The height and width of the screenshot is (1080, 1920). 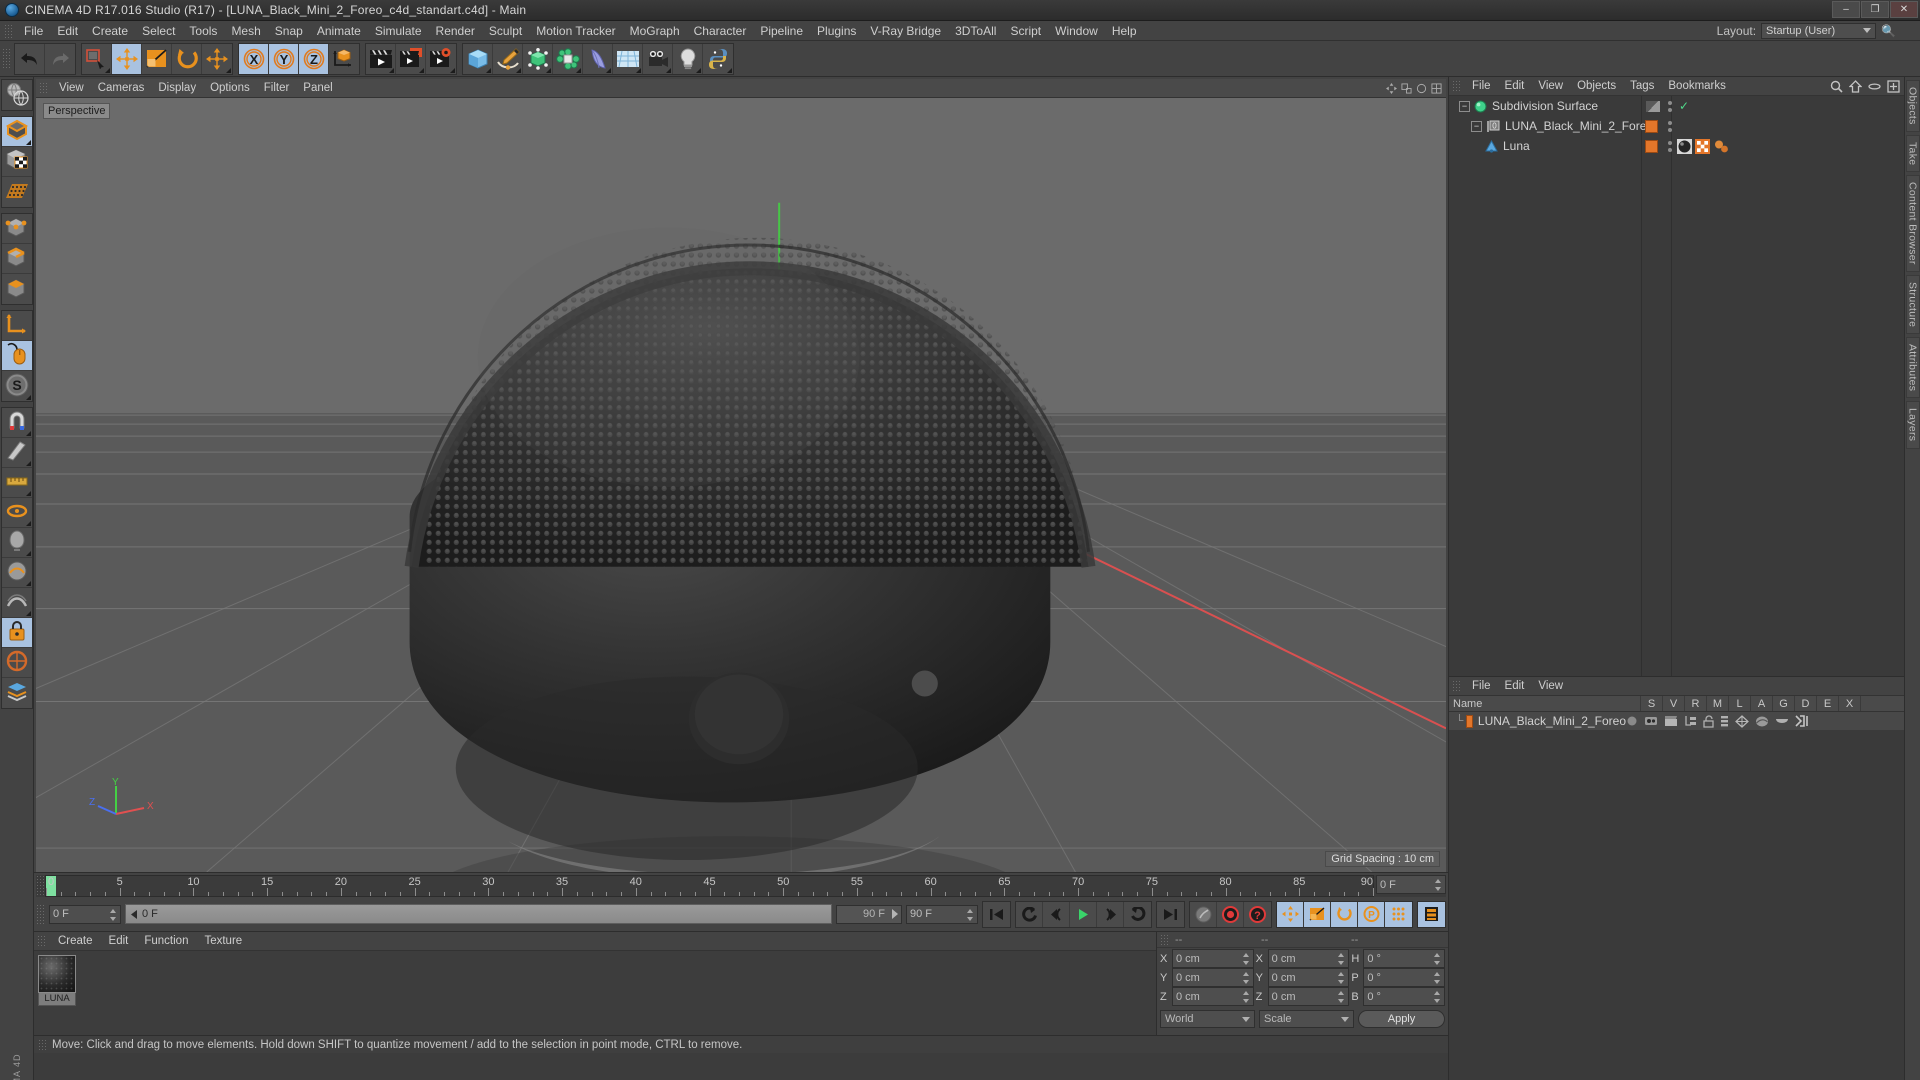 What do you see at coordinates (1550, 686) in the screenshot?
I see `layer-menu-item-view: View` at bounding box center [1550, 686].